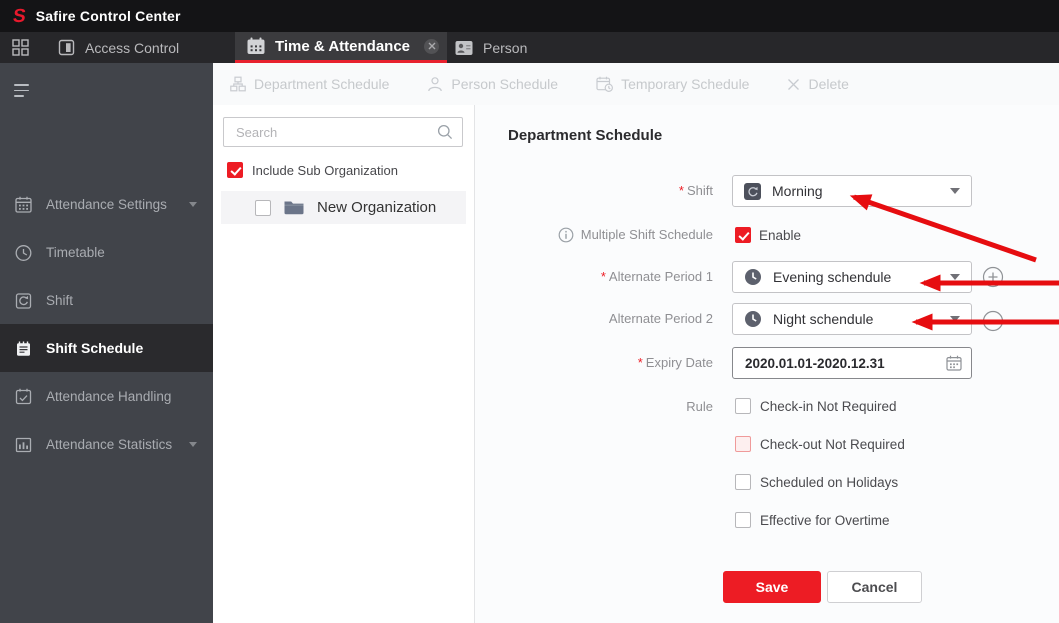  I want to click on sidebar-item-attendance-handling: Attendance Handling, so click(106, 396).